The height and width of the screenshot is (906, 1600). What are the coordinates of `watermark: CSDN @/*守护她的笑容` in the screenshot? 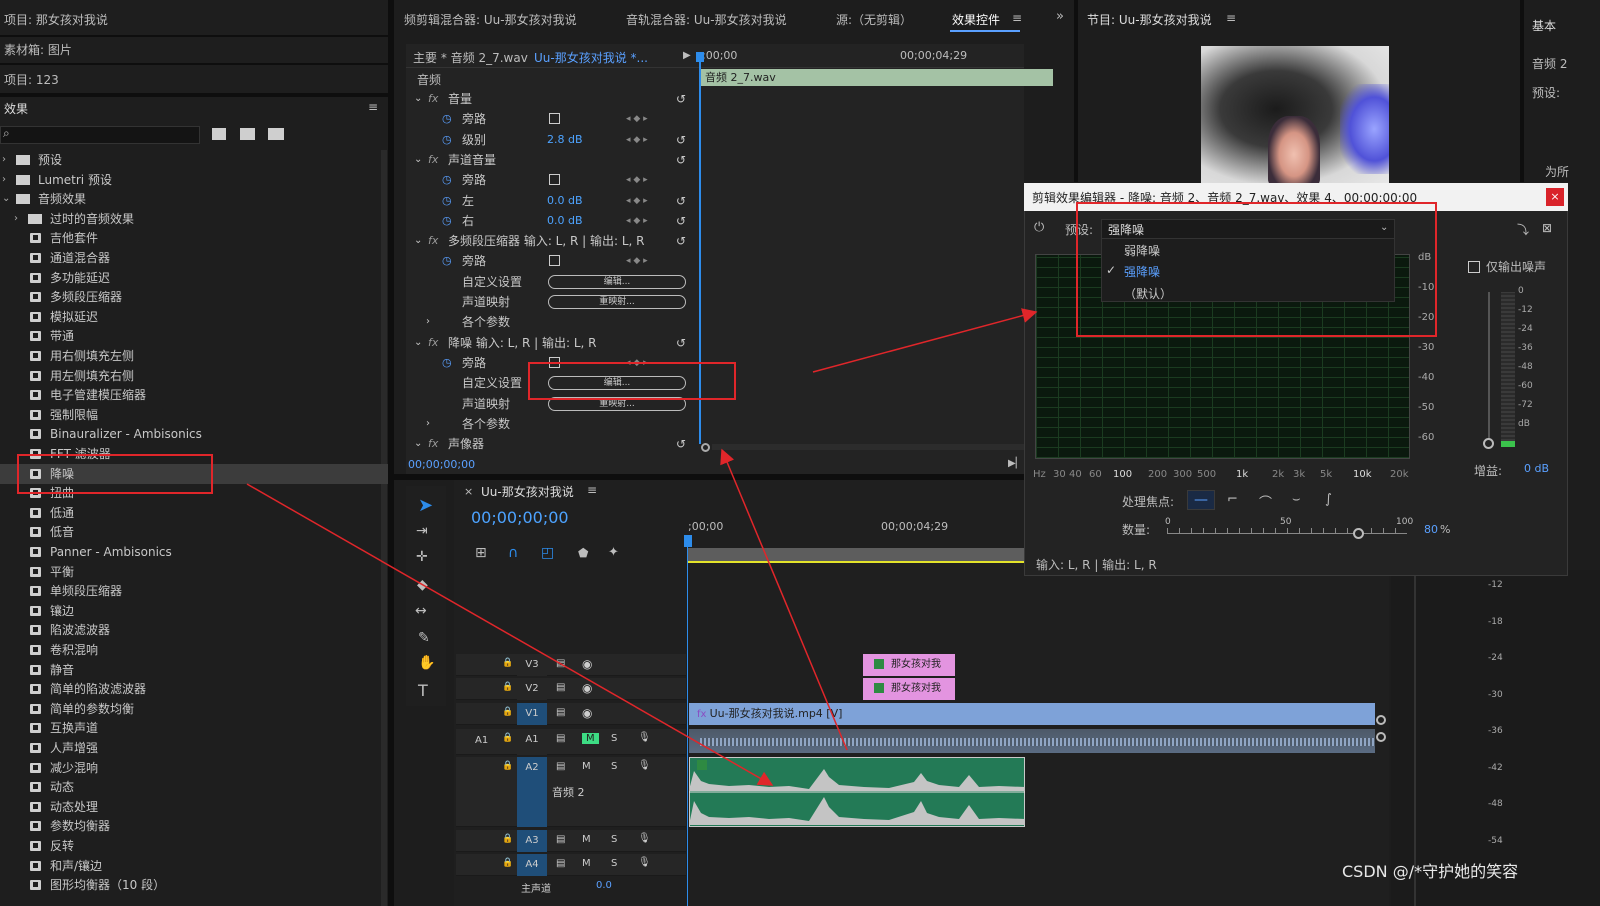 It's located at (1430, 871).